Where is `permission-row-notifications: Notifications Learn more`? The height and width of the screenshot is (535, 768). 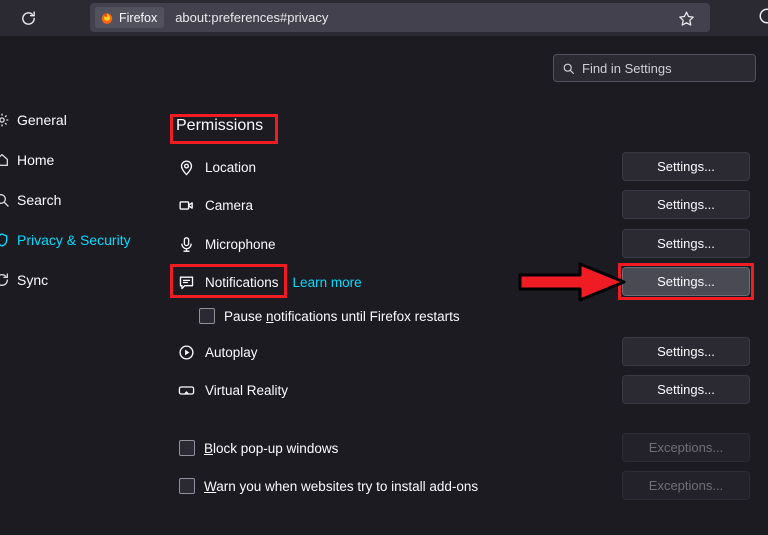 permission-row-notifications: Notifications Learn more is located at coordinates (270, 282).